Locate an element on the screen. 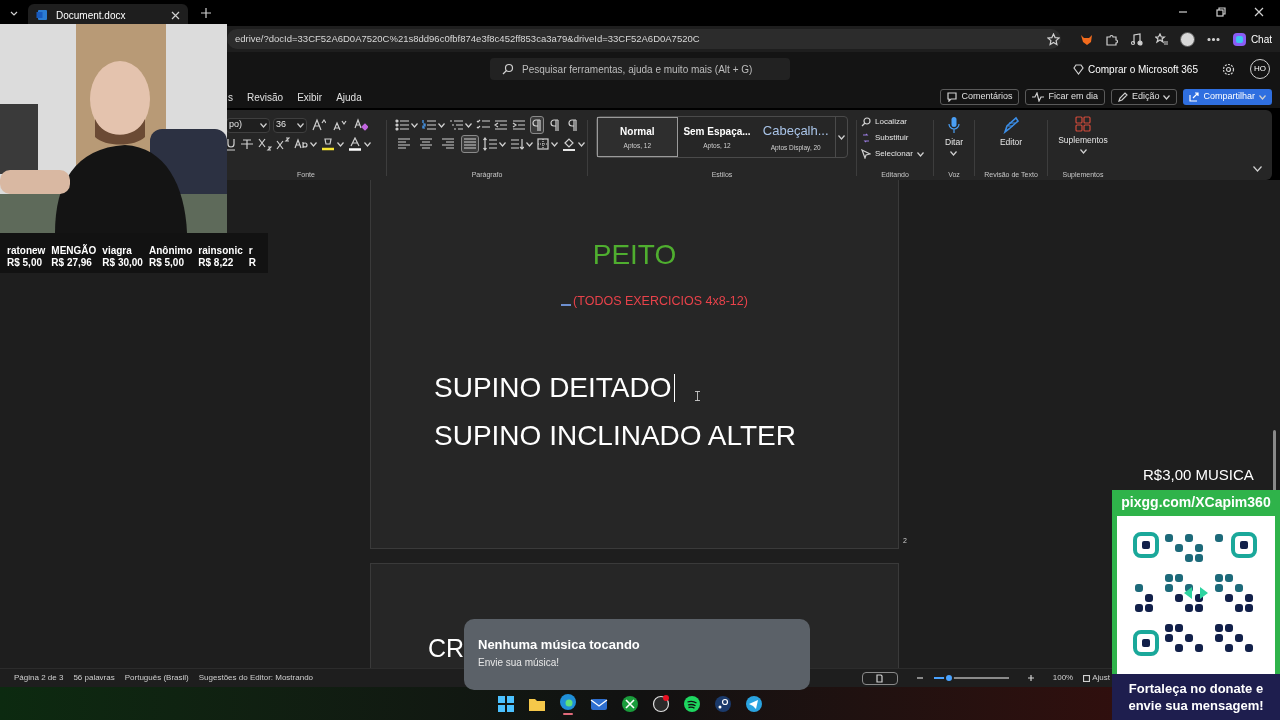 This screenshot has height=720, width=1280. bullet-list-icon is located at coordinates (402, 125).